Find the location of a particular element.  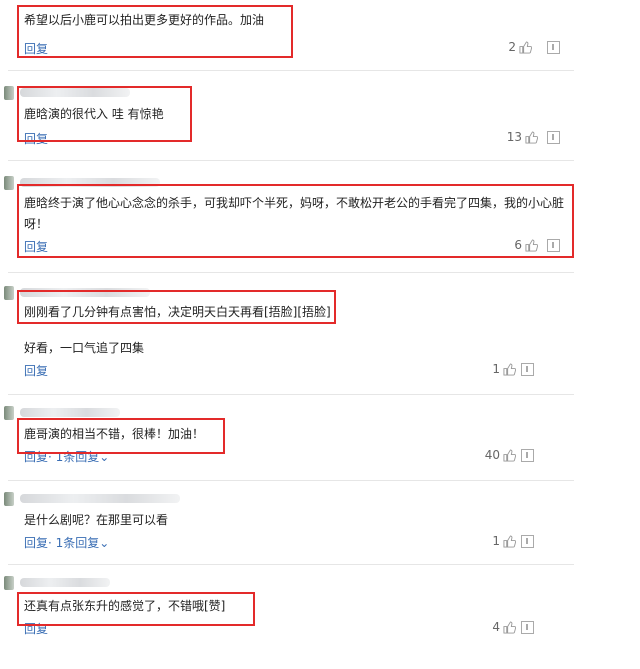

like-button: 6 is located at coordinates (526, 245).